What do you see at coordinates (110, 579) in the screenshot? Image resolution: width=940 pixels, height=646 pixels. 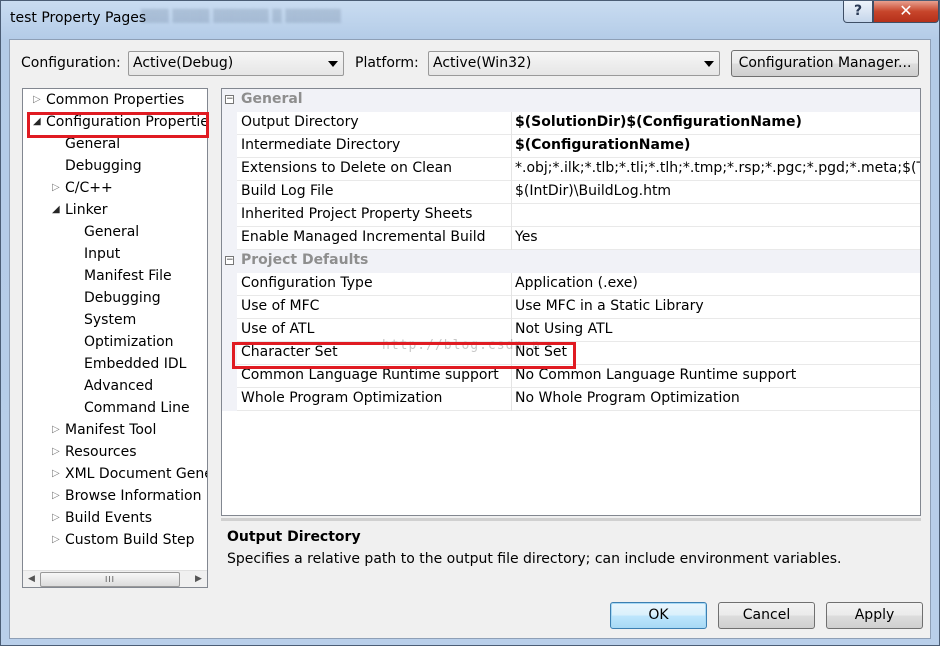 I see `scroll-thumb: III` at bounding box center [110, 579].